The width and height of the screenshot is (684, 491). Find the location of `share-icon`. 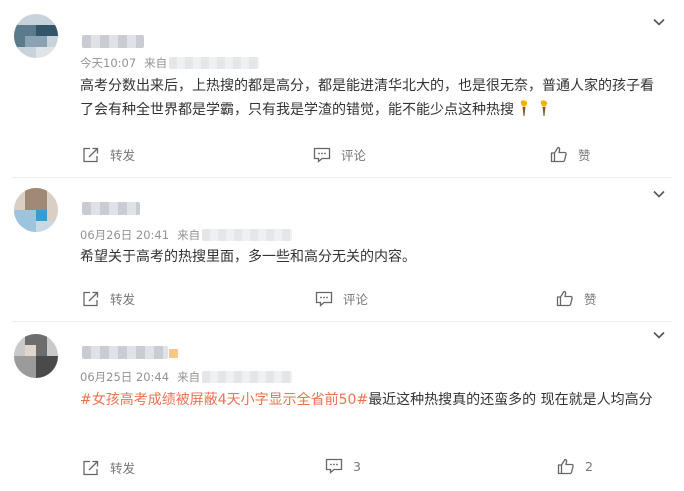

share-icon is located at coordinates (91, 467).